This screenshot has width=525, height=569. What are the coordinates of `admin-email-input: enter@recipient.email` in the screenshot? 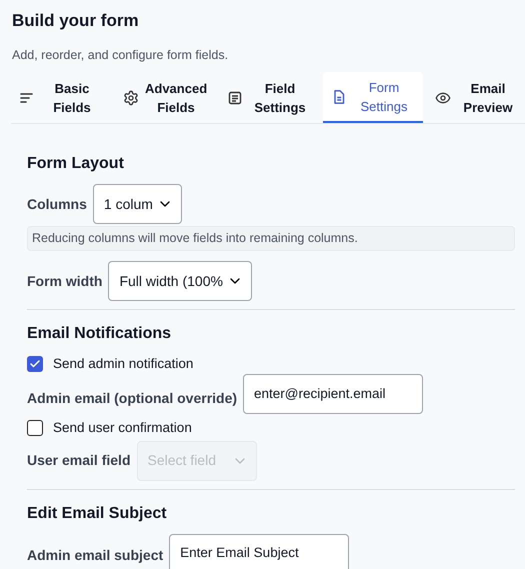 It's located at (333, 394).